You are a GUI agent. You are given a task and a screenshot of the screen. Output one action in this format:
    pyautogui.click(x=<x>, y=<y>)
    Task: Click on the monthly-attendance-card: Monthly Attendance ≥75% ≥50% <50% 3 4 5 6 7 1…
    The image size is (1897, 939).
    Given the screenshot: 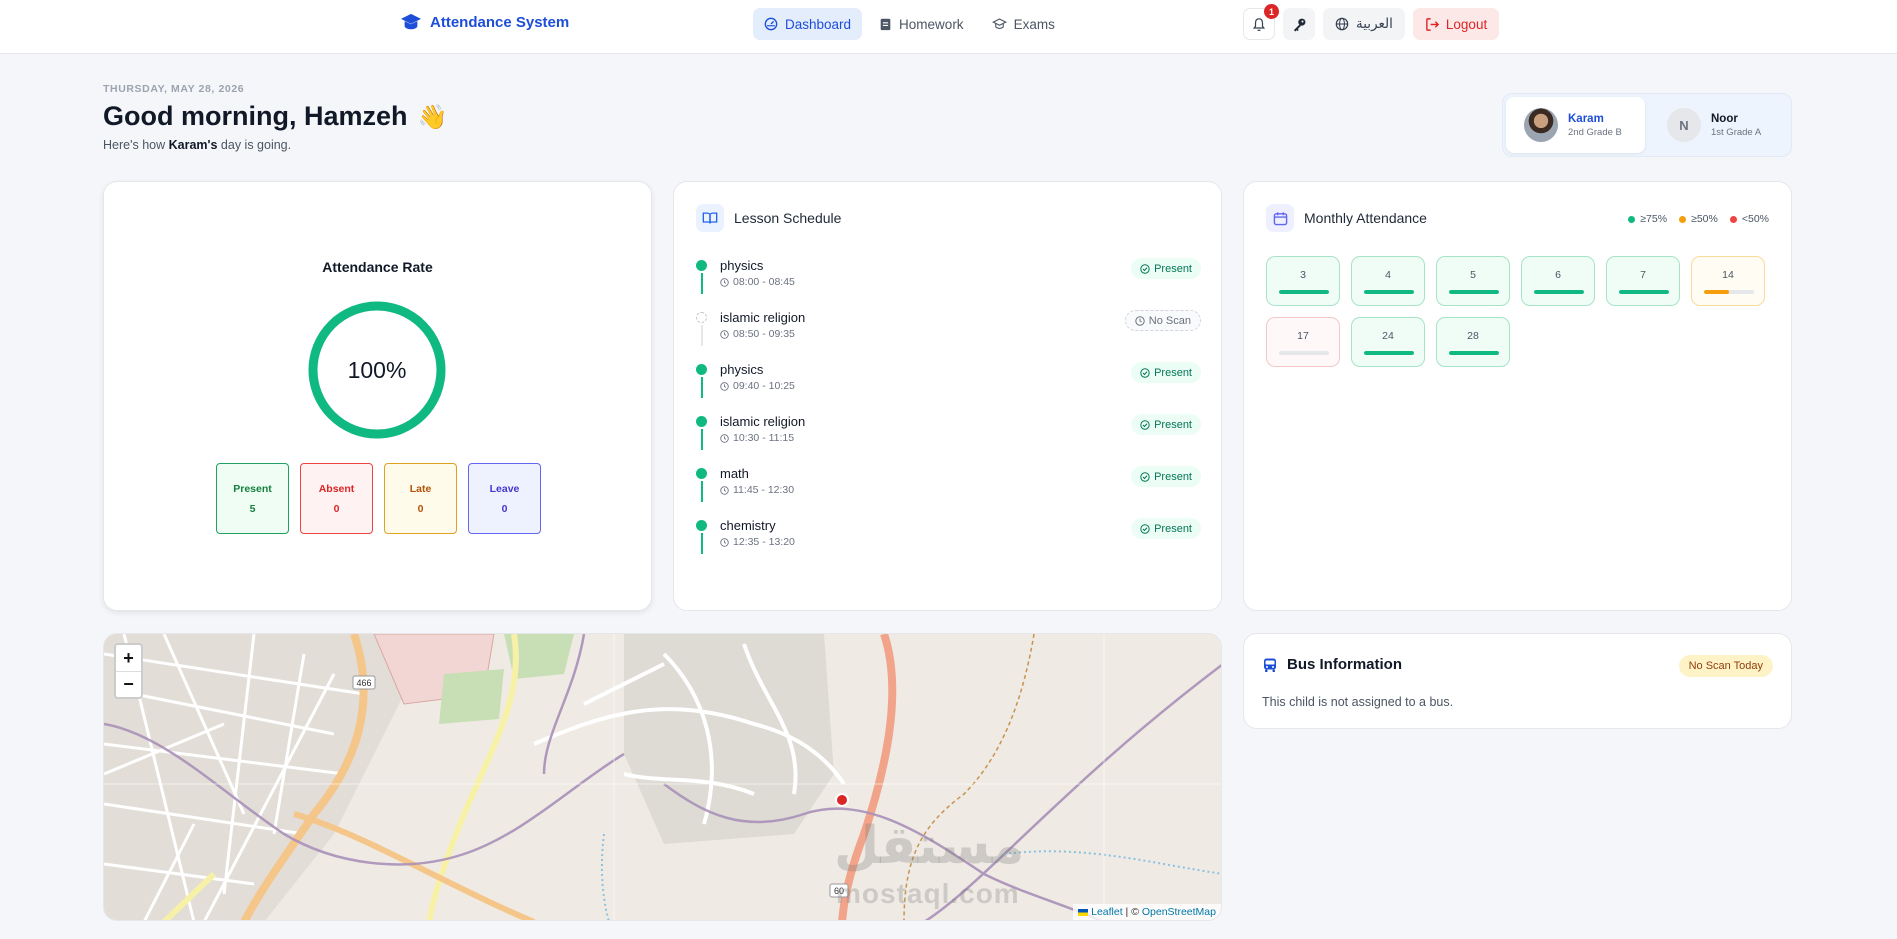 What is the action you would take?
    pyautogui.click(x=1517, y=396)
    